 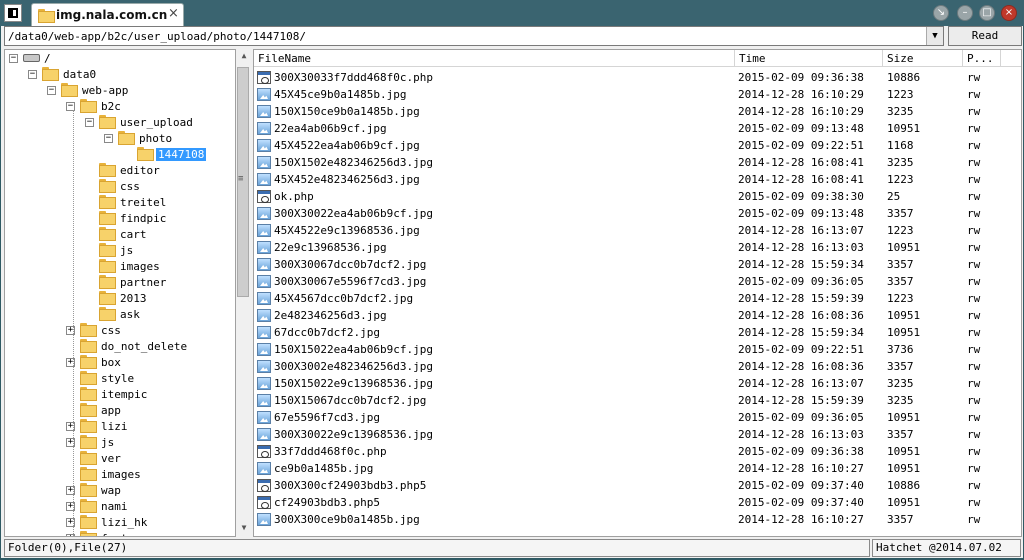 What do you see at coordinates (147, 123) in the screenshot?
I see `tree-node: user_upload` at bounding box center [147, 123].